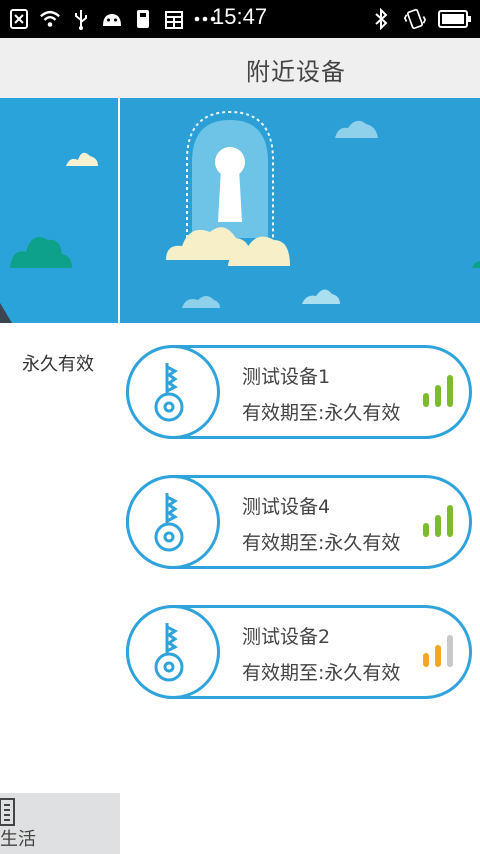 The width and height of the screenshot is (480, 854). What do you see at coordinates (455, 19) in the screenshot?
I see `battery-icon` at bounding box center [455, 19].